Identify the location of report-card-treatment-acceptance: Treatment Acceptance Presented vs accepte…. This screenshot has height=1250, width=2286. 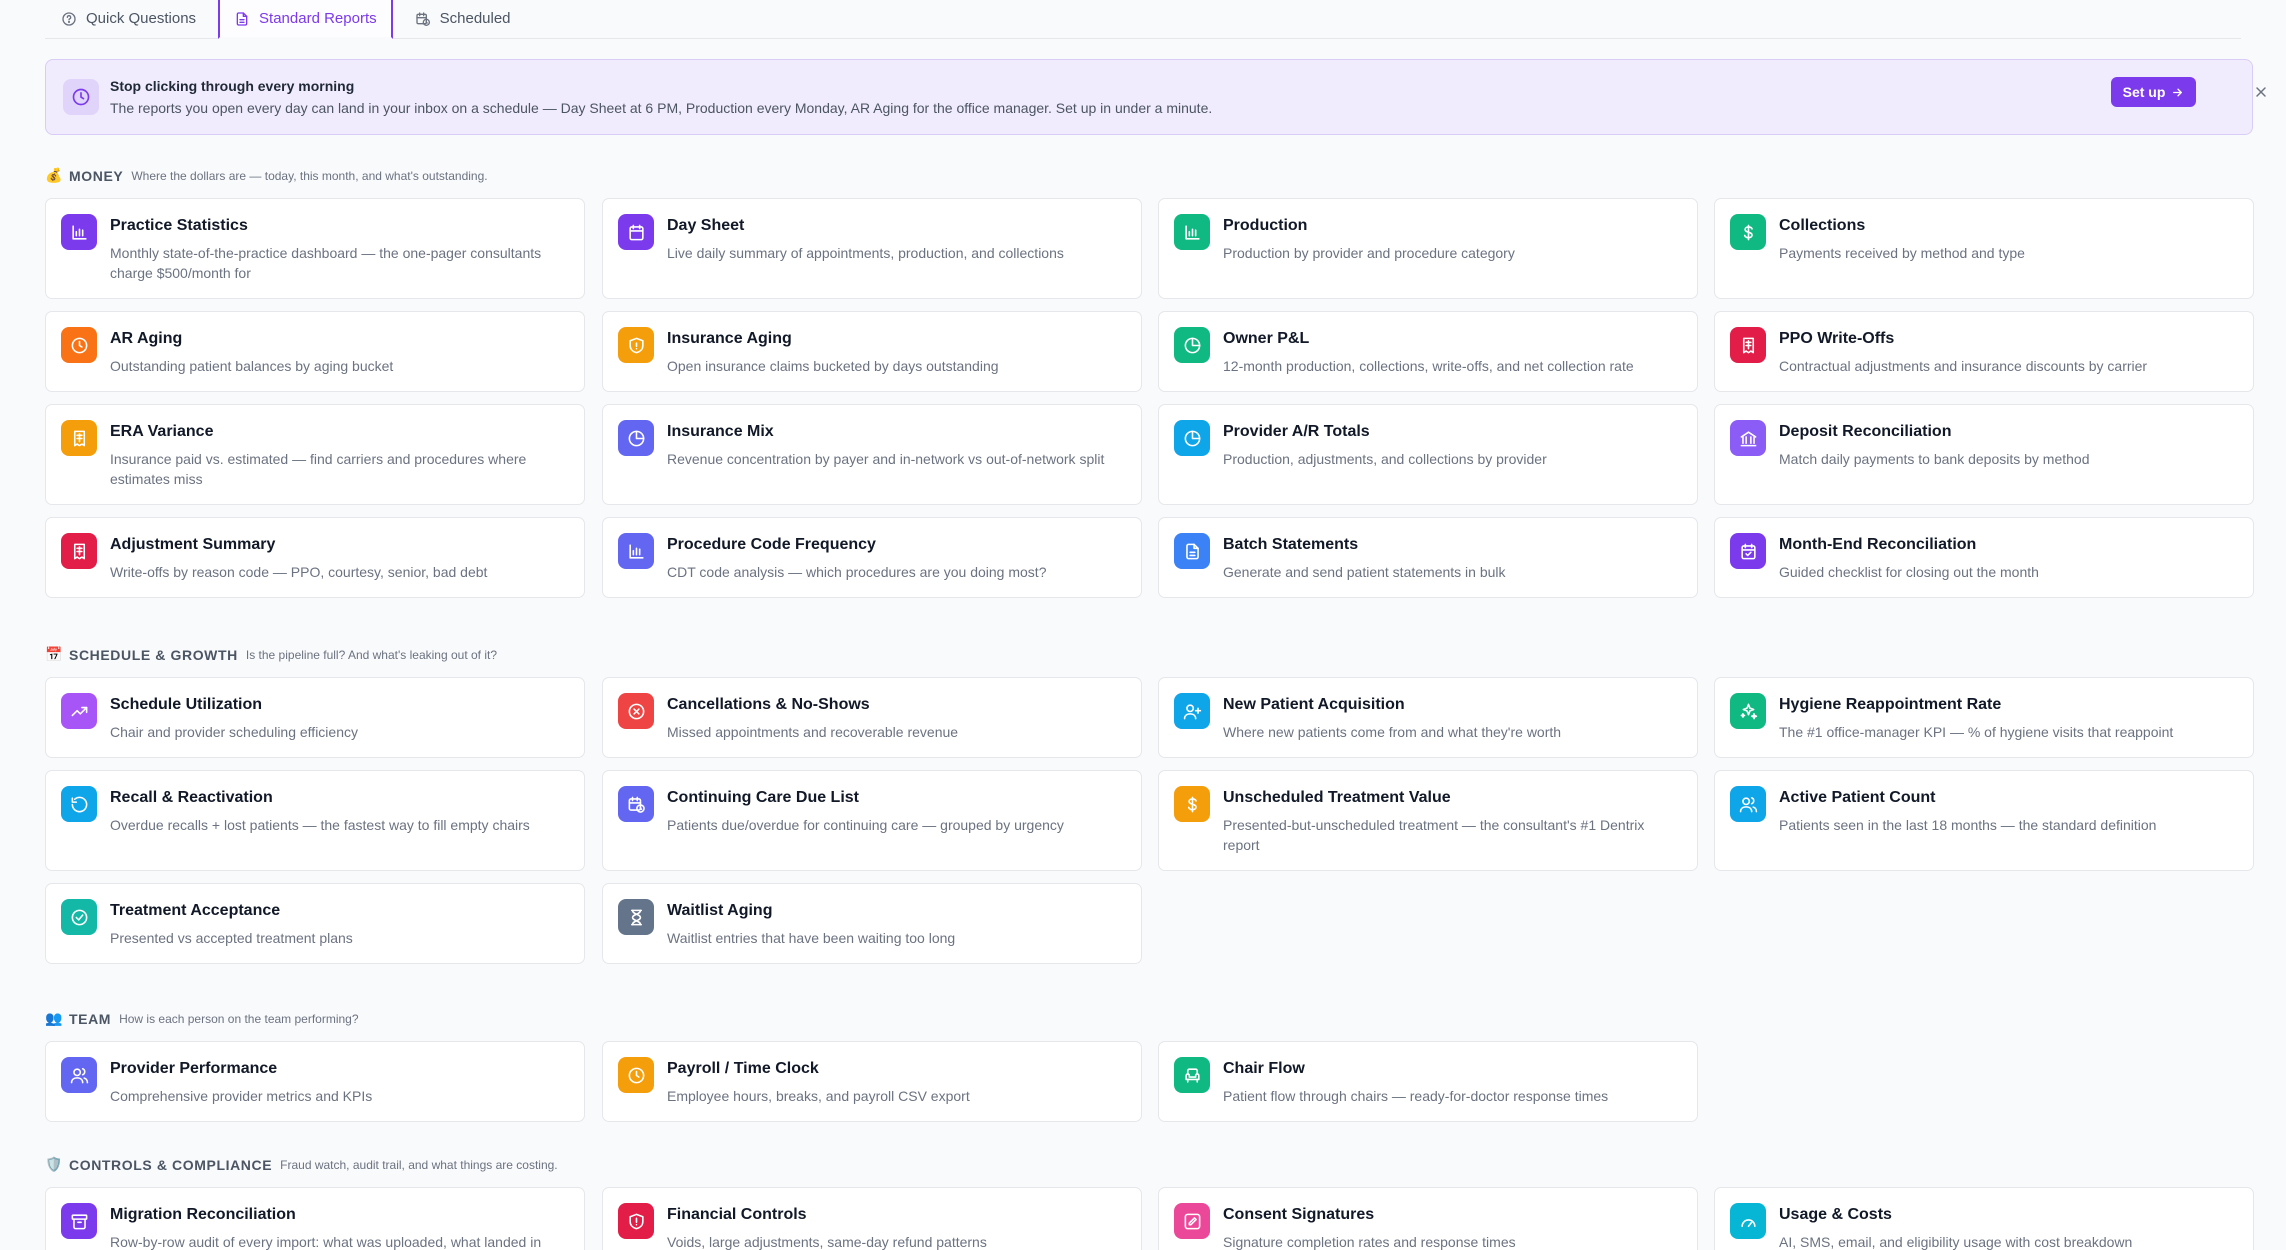
(315, 923).